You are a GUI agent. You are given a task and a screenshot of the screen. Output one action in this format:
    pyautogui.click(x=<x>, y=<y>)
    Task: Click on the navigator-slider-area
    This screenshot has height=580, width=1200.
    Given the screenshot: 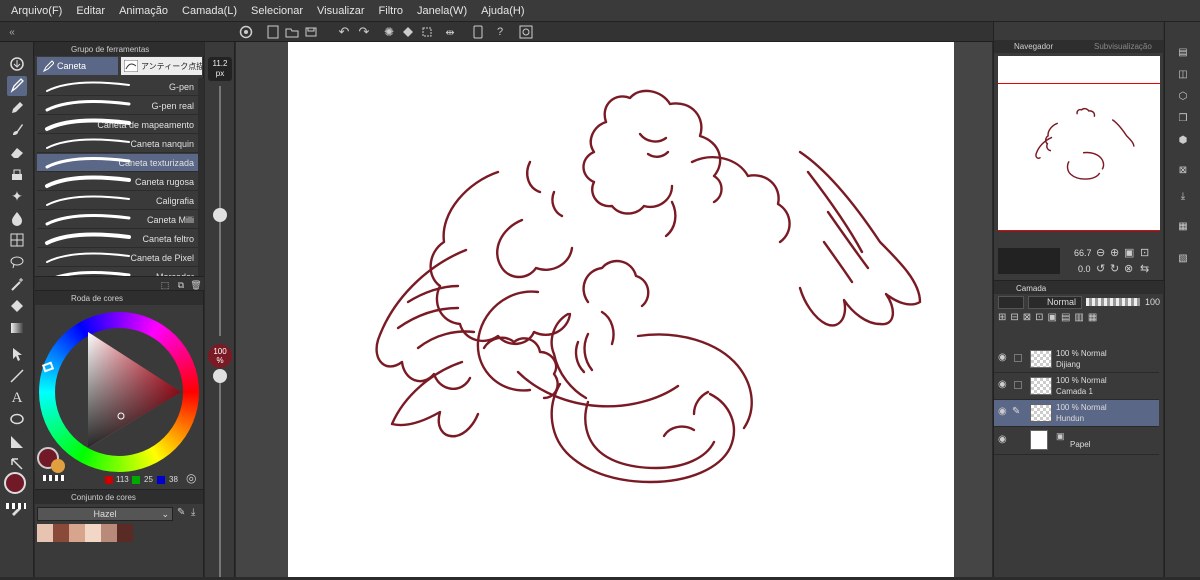 What is the action you would take?
    pyautogui.click(x=1029, y=261)
    